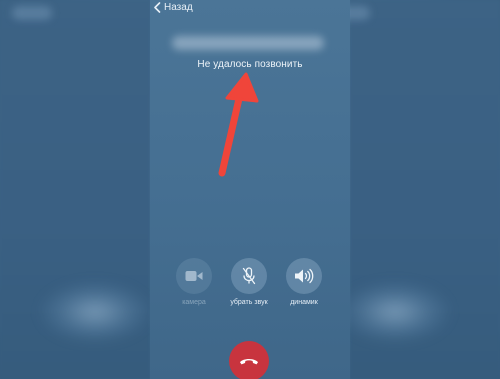 Image resolution: width=500 pixels, height=379 pixels. I want to click on speaker-button, so click(304, 276).